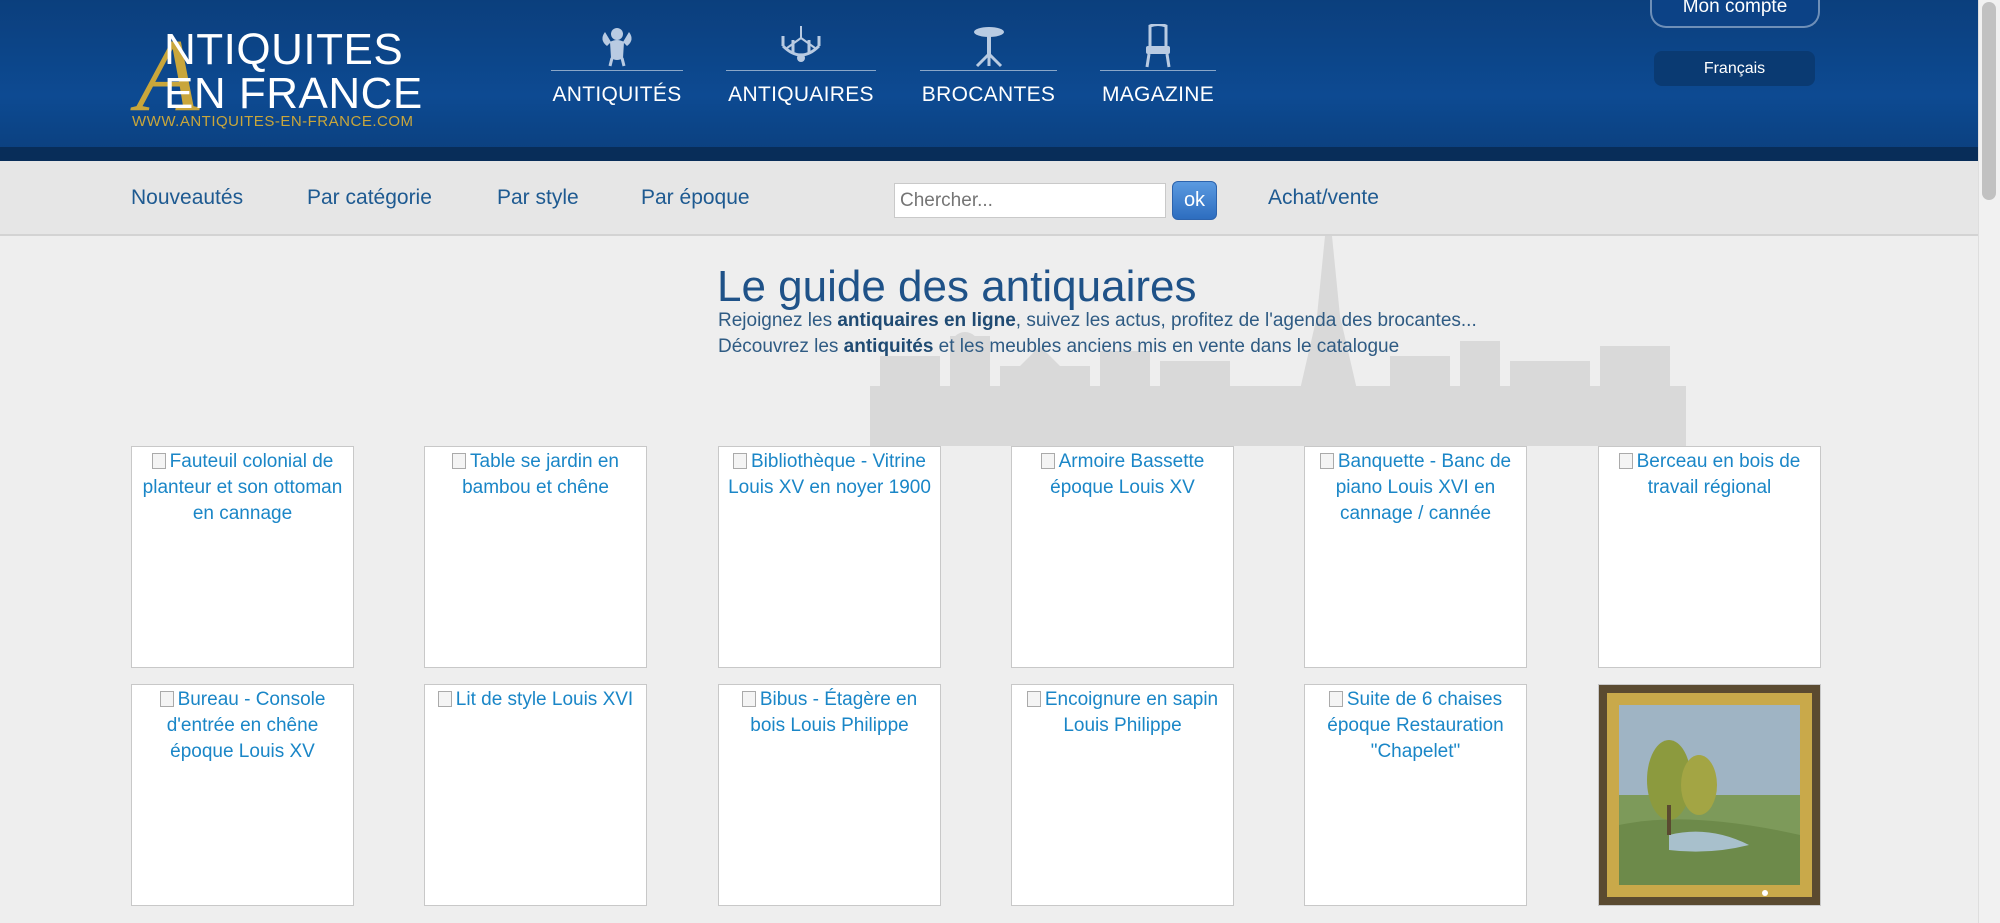 Image resolution: width=2000 pixels, height=923 pixels. What do you see at coordinates (187, 198) in the screenshot?
I see `subnav-nouveautes: Nouveautés` at bounding box center [187, 198].